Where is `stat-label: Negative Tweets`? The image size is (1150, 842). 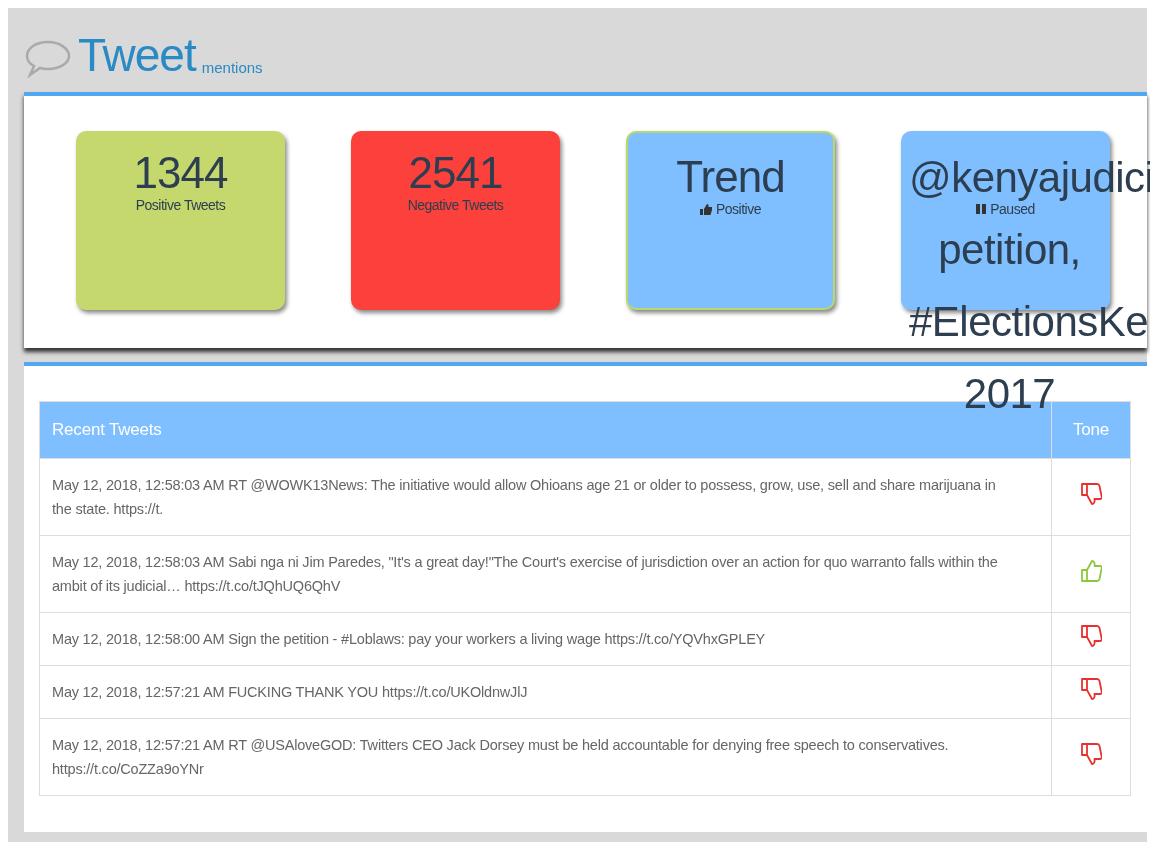
stat-label: Negative Tweets is located at coordinates (455, 205).